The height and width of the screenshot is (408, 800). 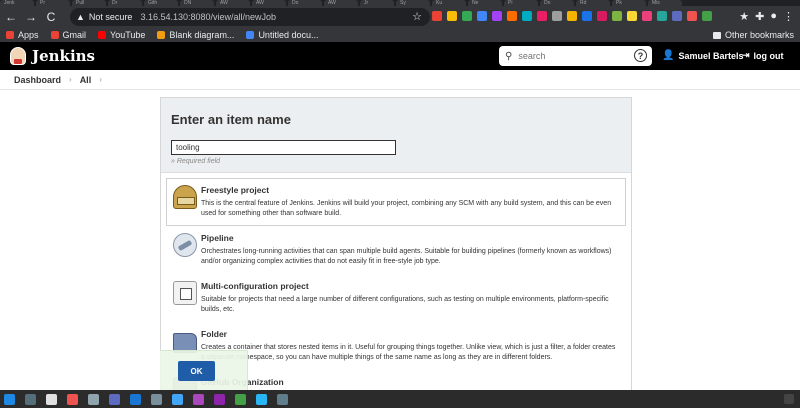 What do you see at coordinates (746, 55) in the screenshot?
I see `logout-icon: ⇥` at bounding box center [746, 55].